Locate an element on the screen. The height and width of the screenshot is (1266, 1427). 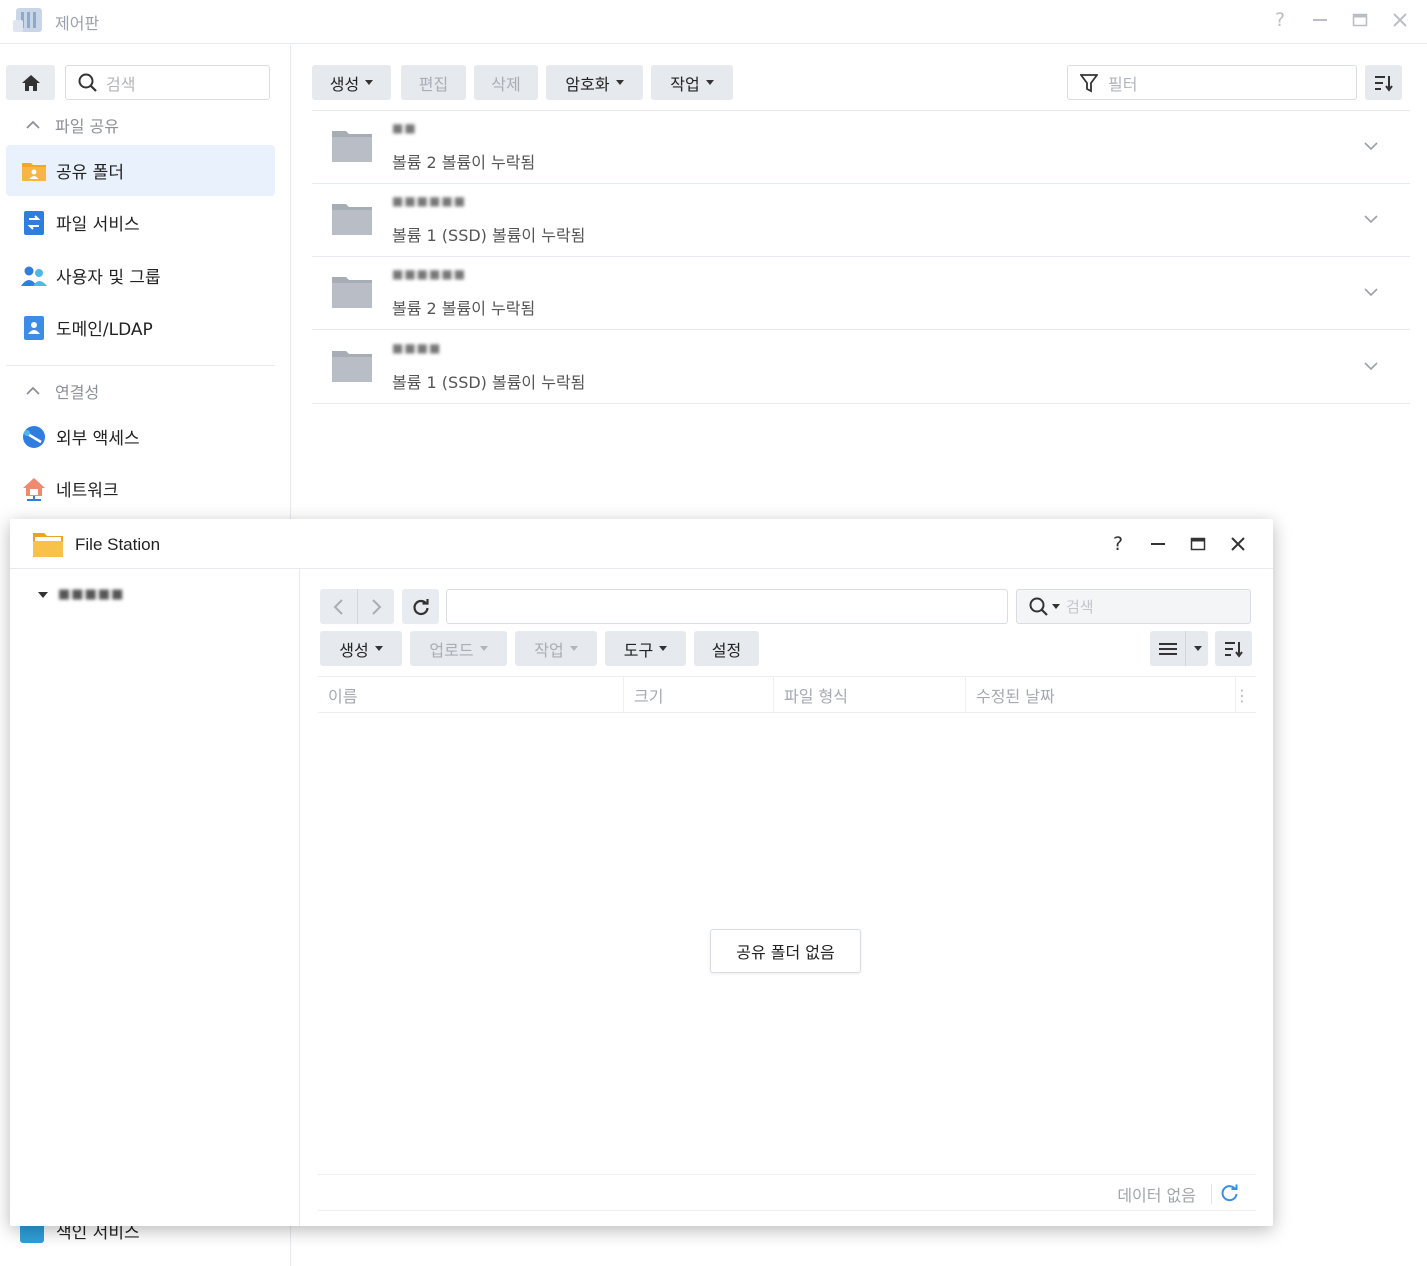
chevron-left-icon is located at coordinates (338, 606).